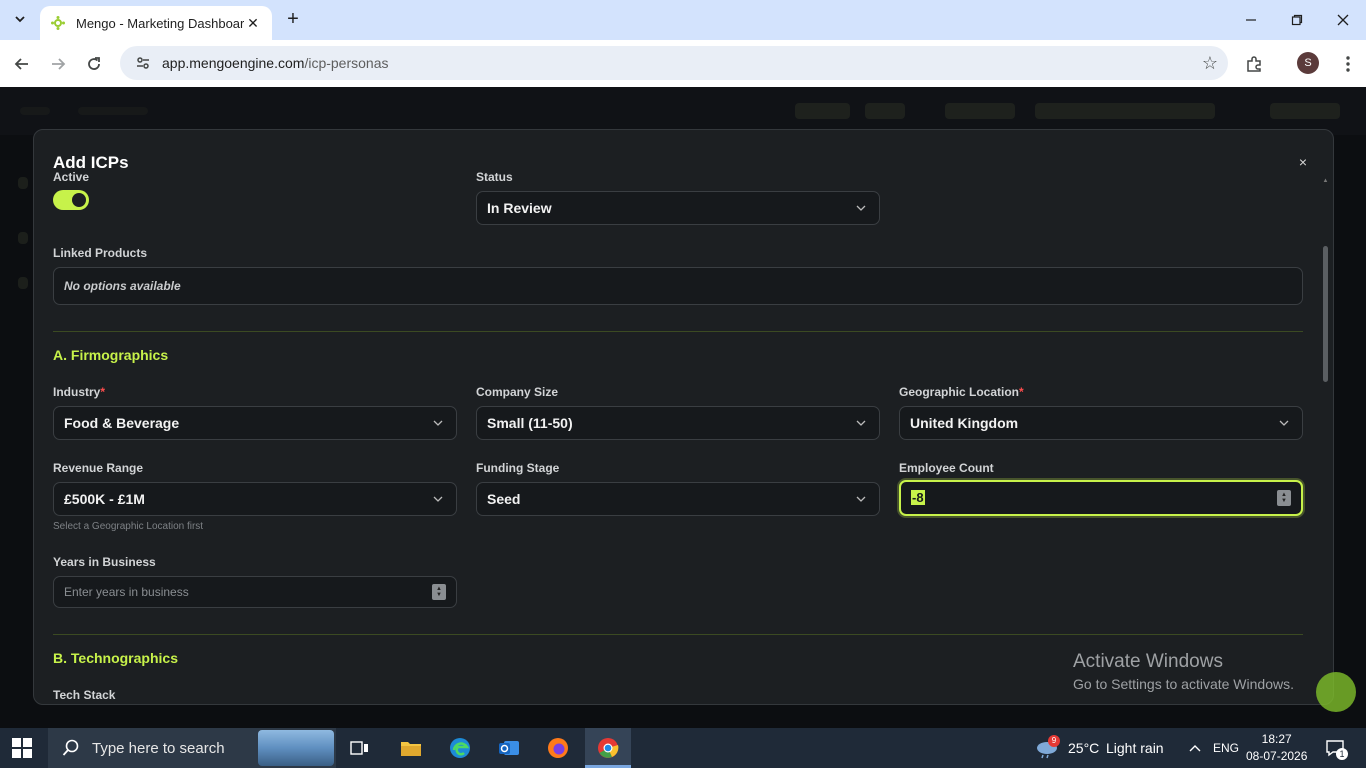 The width and height of the screenshot is (1366, 768). Describe the element at coordinates (1210, 63) in the screenshot. I see `bookmark-star-icon: ☆` at that location.